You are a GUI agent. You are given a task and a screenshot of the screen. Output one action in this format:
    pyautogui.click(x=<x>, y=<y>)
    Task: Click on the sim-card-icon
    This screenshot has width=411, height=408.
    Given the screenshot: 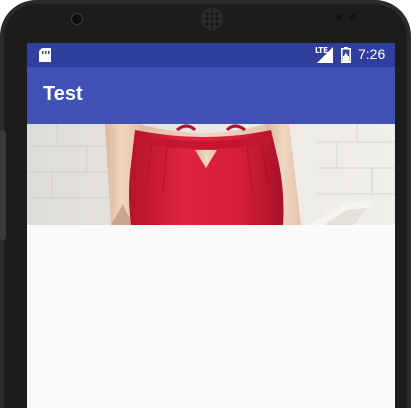 What is the action you would take?
    pyautogui.click(x=45, y=55)
    